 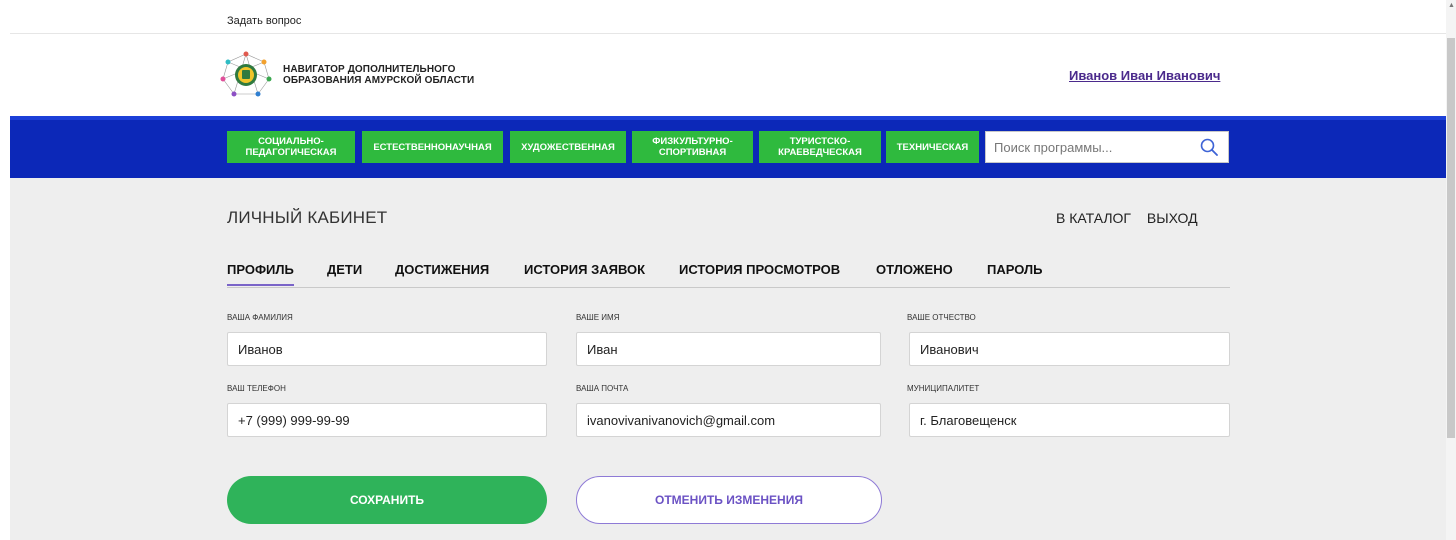 What do you see at coordinates (1069, 420) in the screenshot?
I see `municipality-field` at bounding box center [1069, 420].